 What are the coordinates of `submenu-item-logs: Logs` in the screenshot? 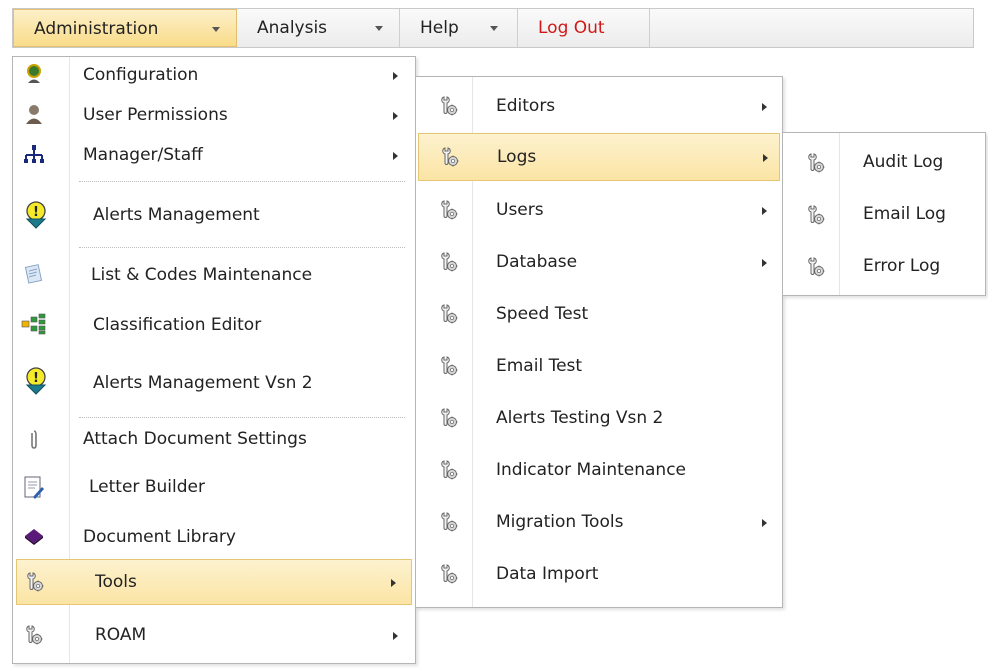 It's located at (599, 157).